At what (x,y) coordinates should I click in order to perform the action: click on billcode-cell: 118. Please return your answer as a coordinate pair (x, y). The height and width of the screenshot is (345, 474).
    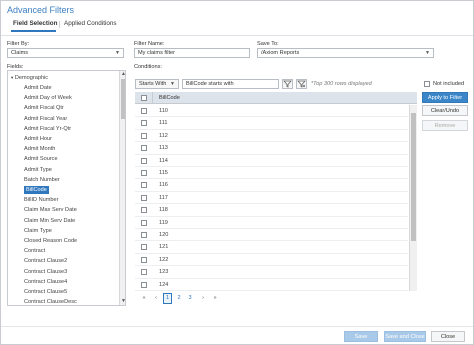
    Looking at the image, I should click on (163, 210).